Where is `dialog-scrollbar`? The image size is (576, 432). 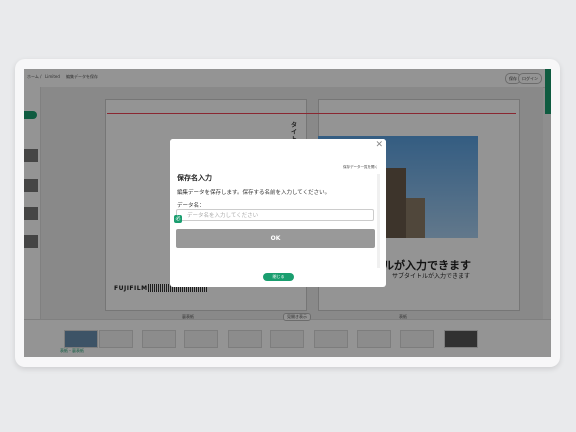
dialog-scrollbar is located at coordinates (378, 221).